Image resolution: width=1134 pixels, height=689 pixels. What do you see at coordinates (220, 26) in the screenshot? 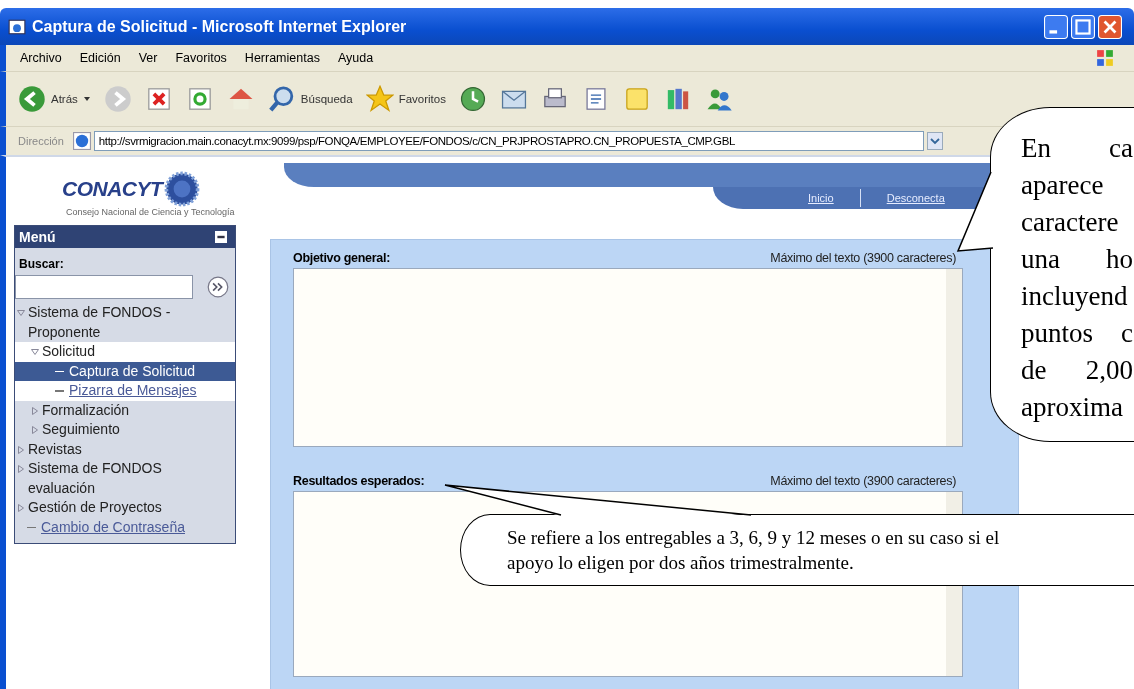
I see `window-title: Captura de Solicitud - Microsoft Internet Explorer` at bounding box center [220, 26].